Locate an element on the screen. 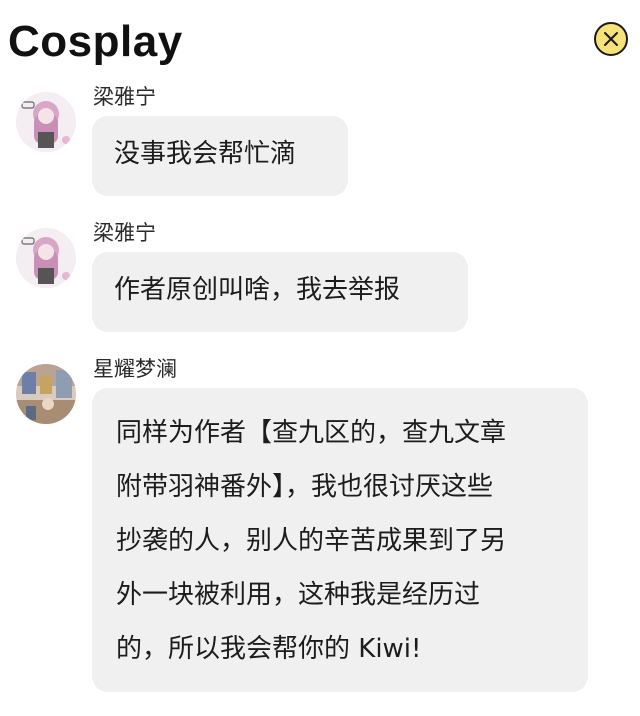 Image resolution: width=640 pixels, height=716 pixels. header: Cosplay is located at coordinates (320, 40).